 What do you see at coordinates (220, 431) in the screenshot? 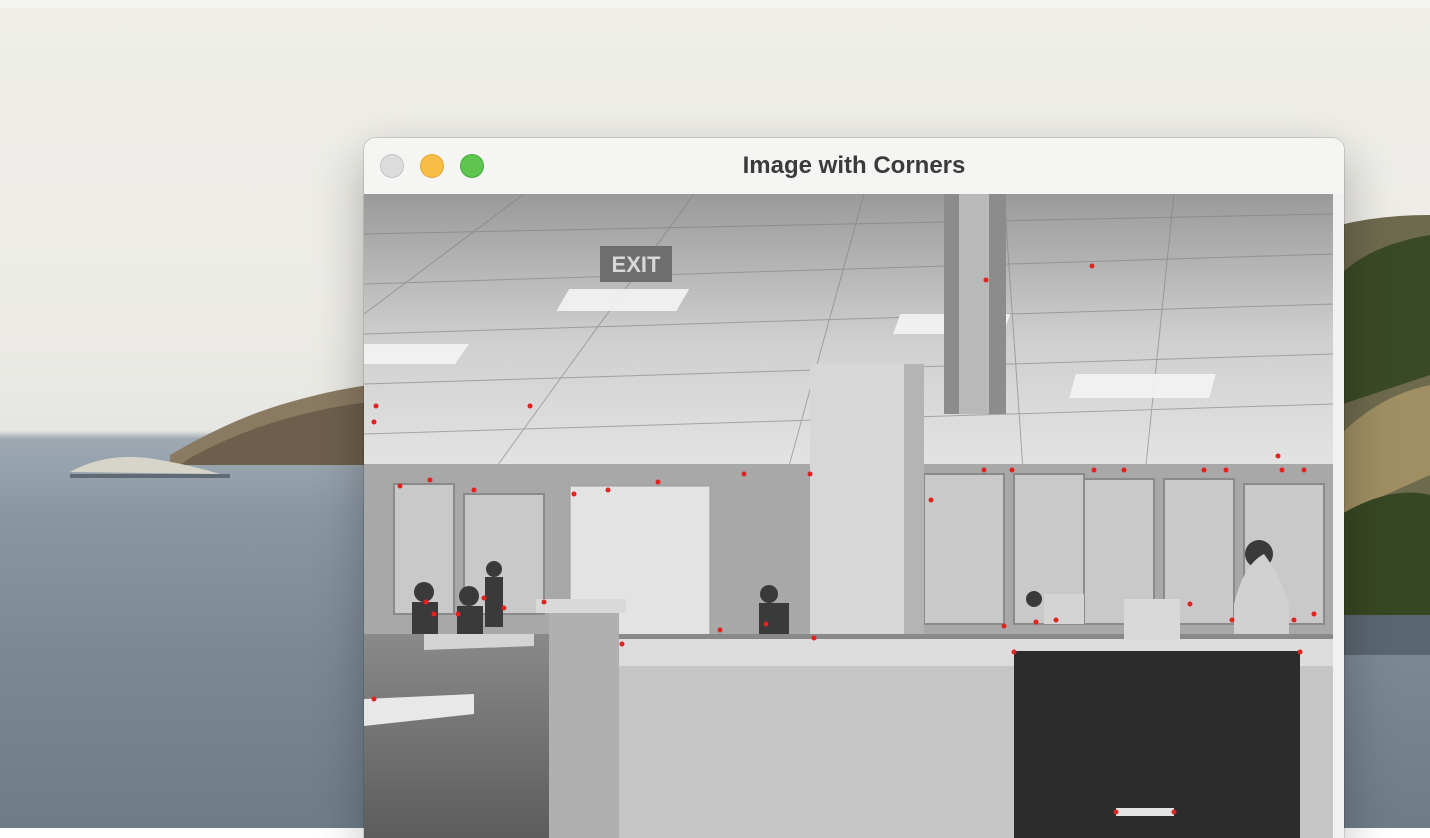
I see `island-left` at bounding box center [220, 431].